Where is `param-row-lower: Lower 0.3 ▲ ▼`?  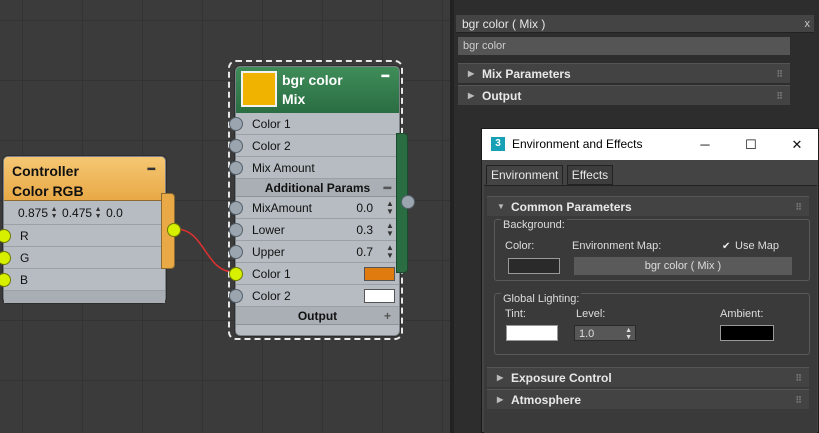
param-row-lower: Lower 0.3 ▲ ▼ is located at coordinates (314, 230).